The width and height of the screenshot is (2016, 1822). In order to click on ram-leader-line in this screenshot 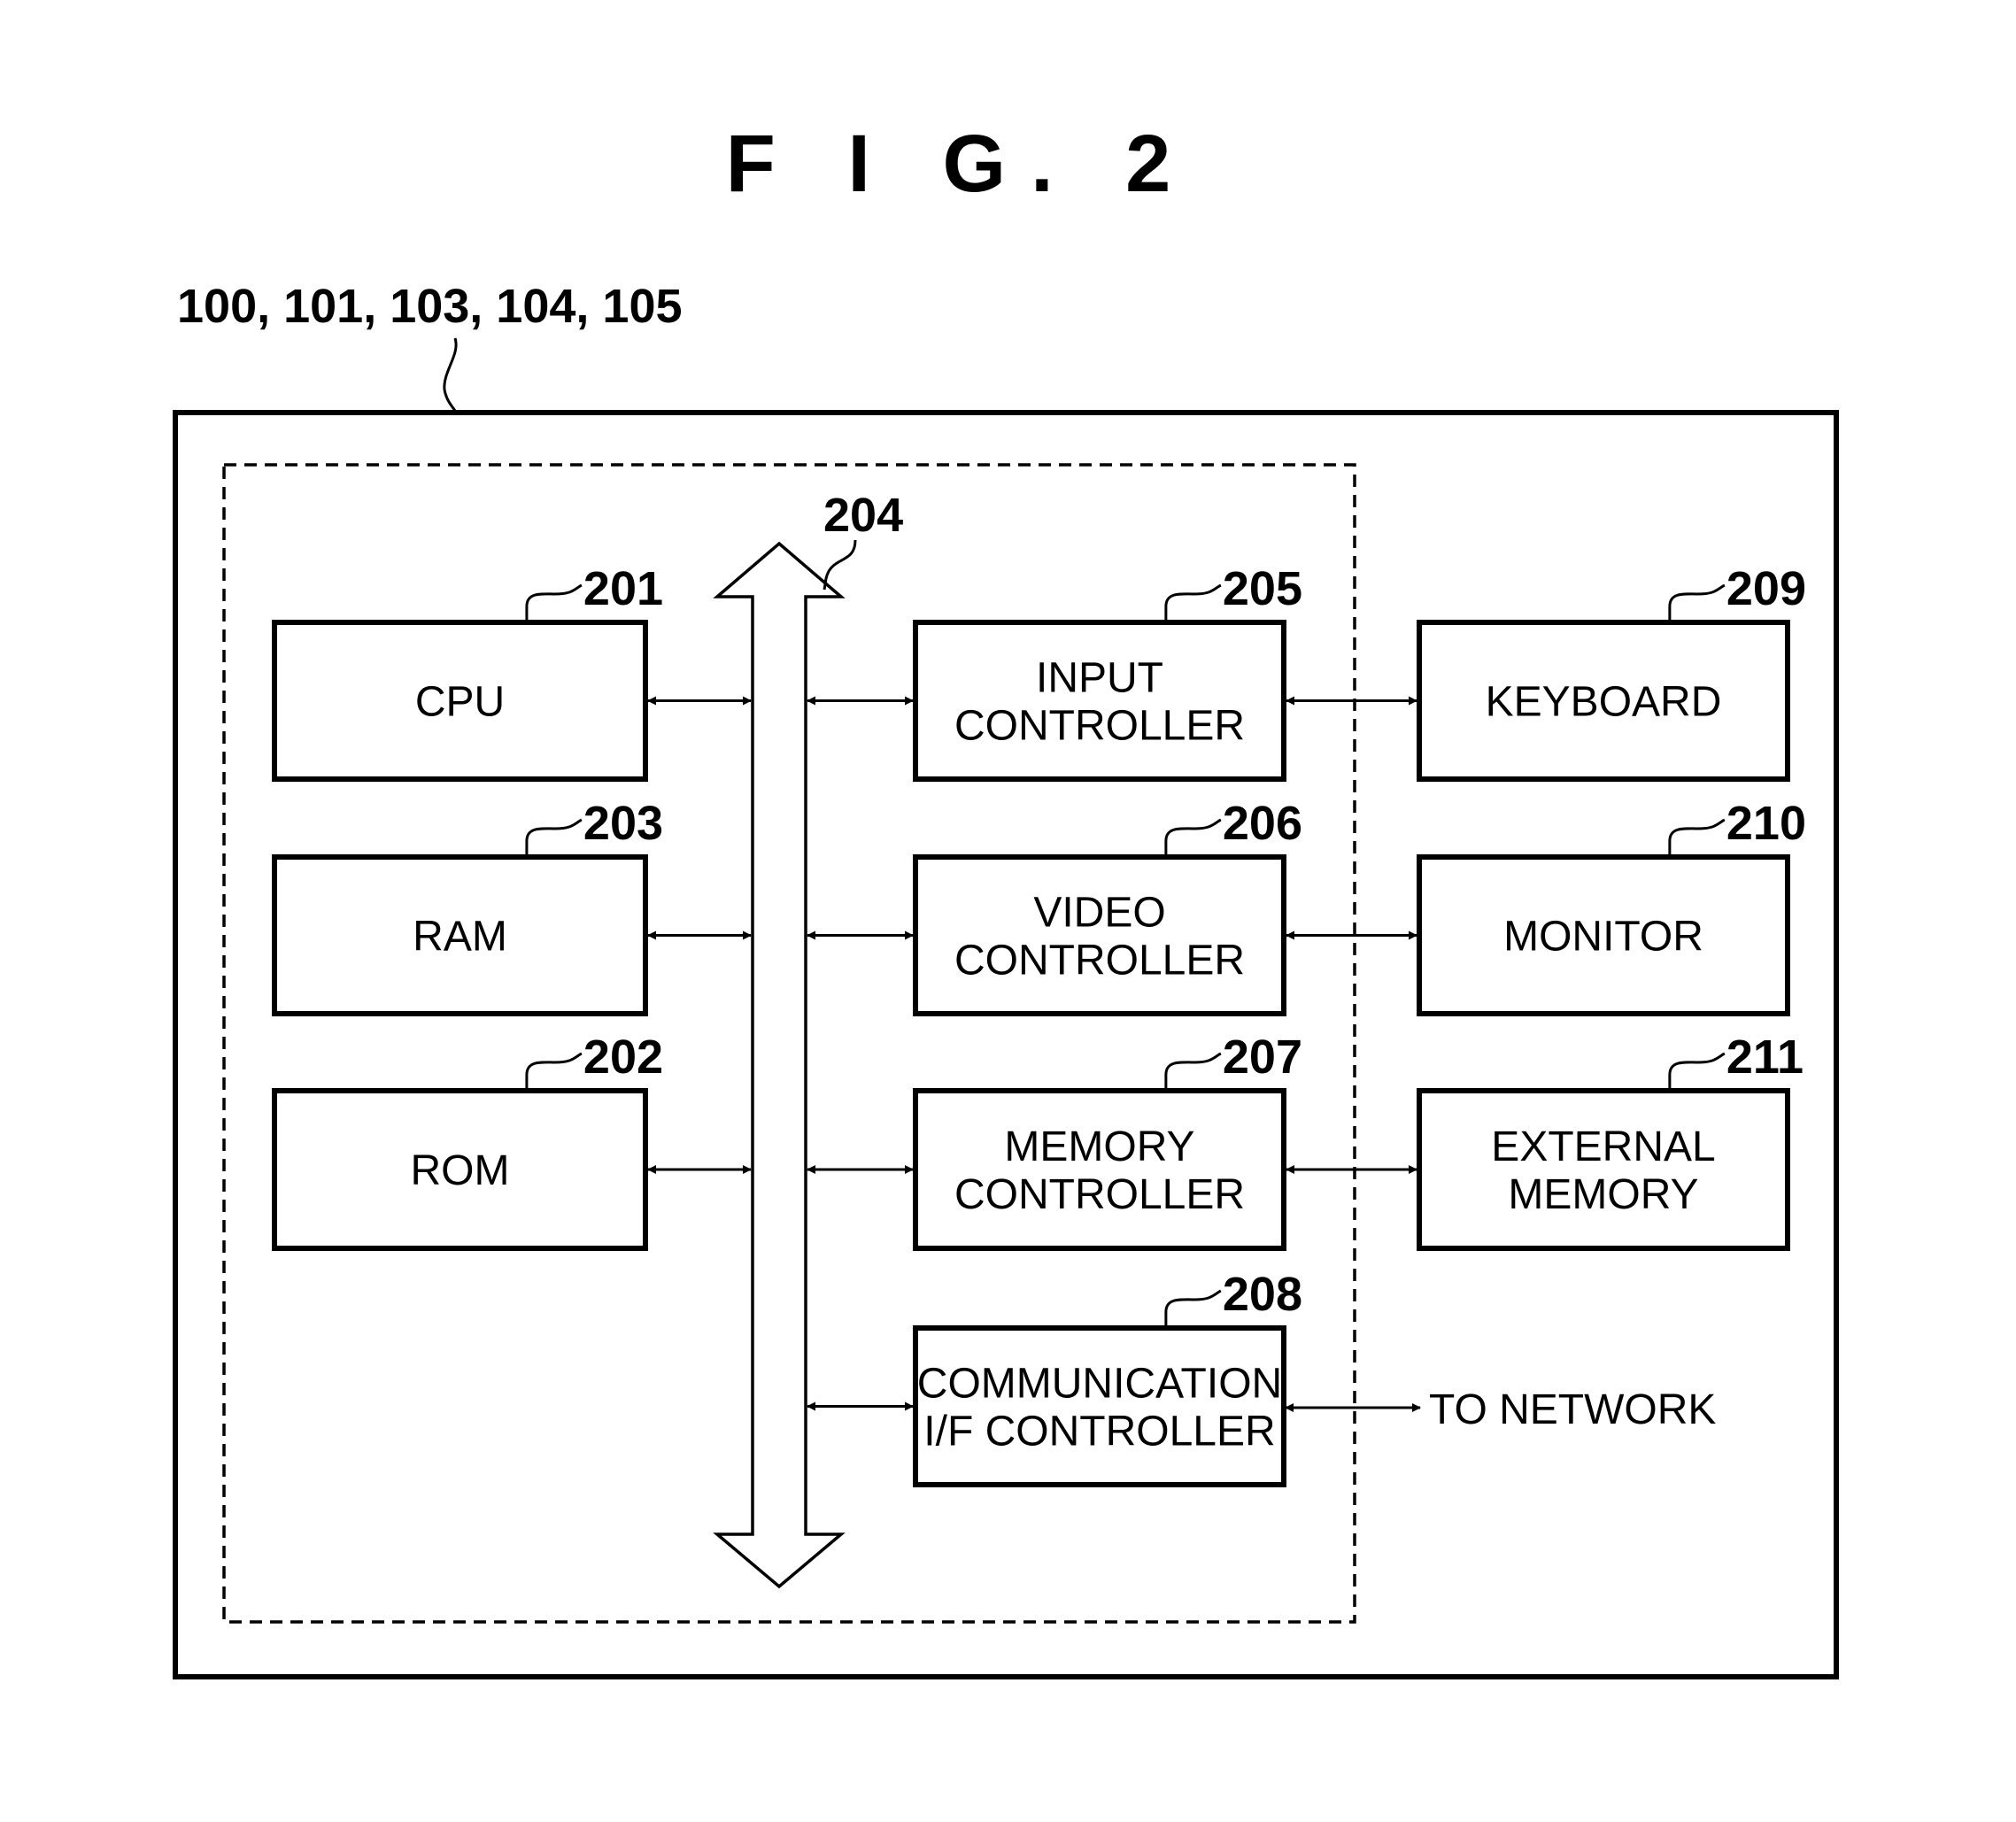, I will do `click(554, 837)`.